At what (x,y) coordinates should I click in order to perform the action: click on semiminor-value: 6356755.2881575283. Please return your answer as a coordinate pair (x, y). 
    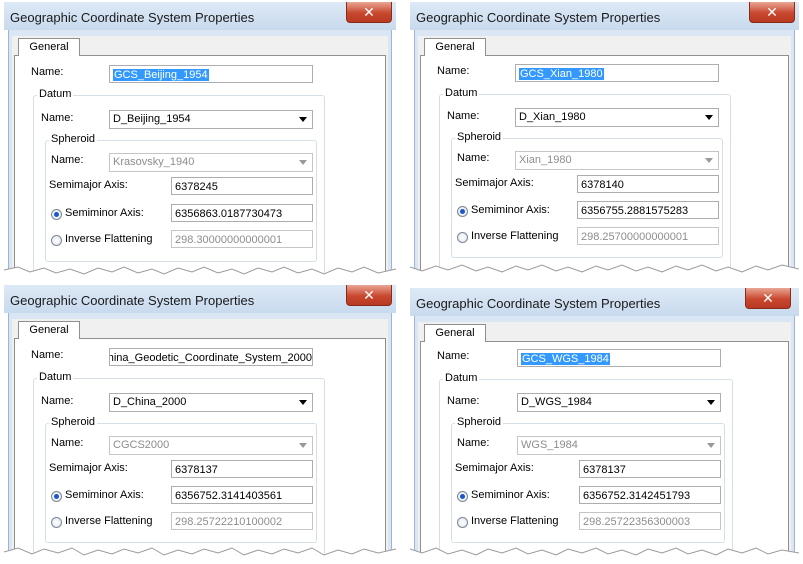
    Looking at the image, I should click on (635, 211).